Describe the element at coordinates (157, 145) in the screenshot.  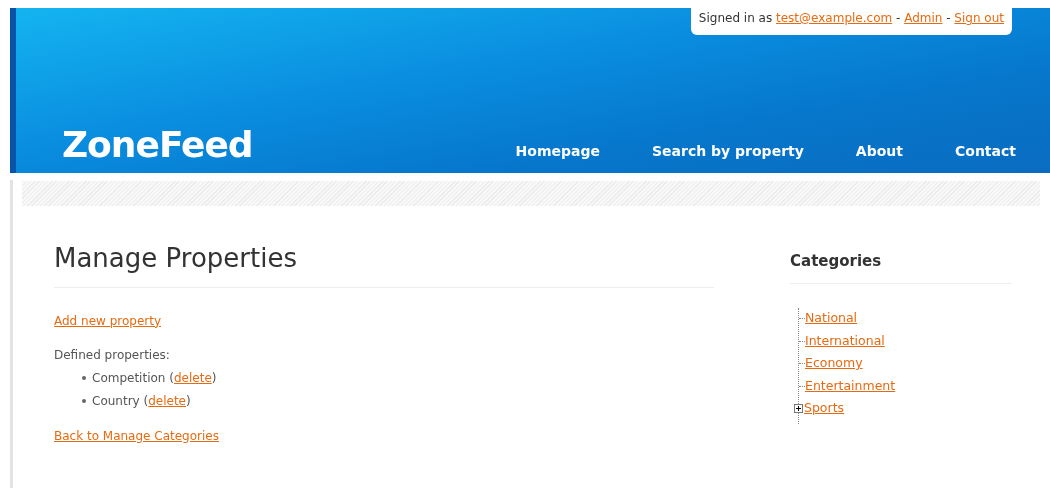
I see `logo: ZoneFeed` at that location.